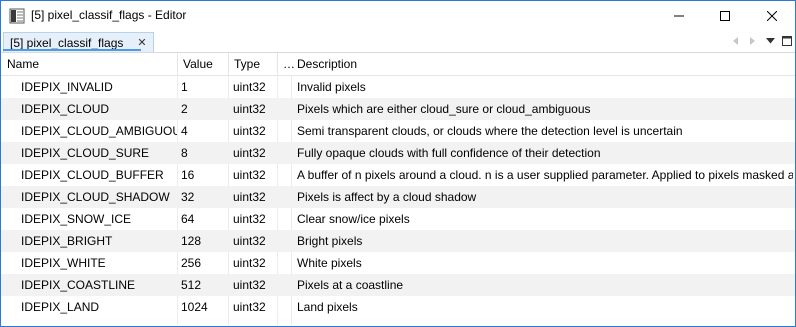 The width and height of the screenshot is (796, 327). What do you see at coordinates (398, 307) in the screenshot?
I see `table-row: IDEPIX_LAND 1024 uint32 Land pixels` at bounding box center [398, 307].